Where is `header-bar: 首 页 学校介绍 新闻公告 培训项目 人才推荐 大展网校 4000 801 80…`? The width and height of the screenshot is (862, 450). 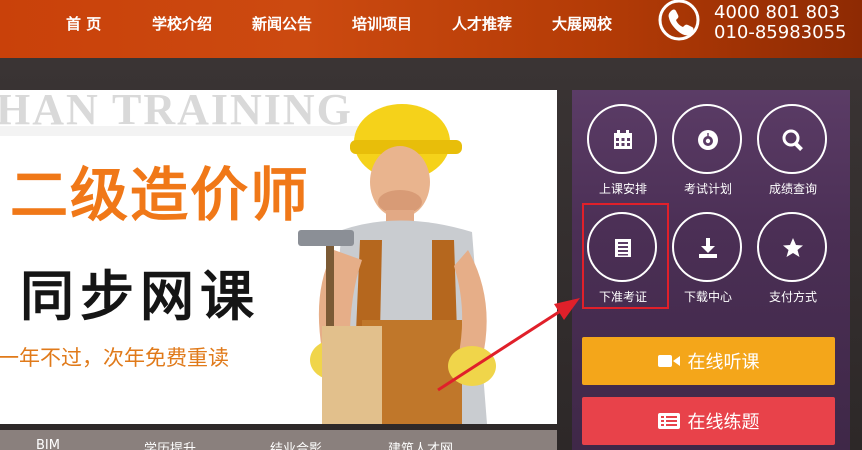 header-bar: 首 页 学校介绍 新闻公告 培训项目 人才推荐 大展网校 4000 801 80… is located at coordinates (431, 29).